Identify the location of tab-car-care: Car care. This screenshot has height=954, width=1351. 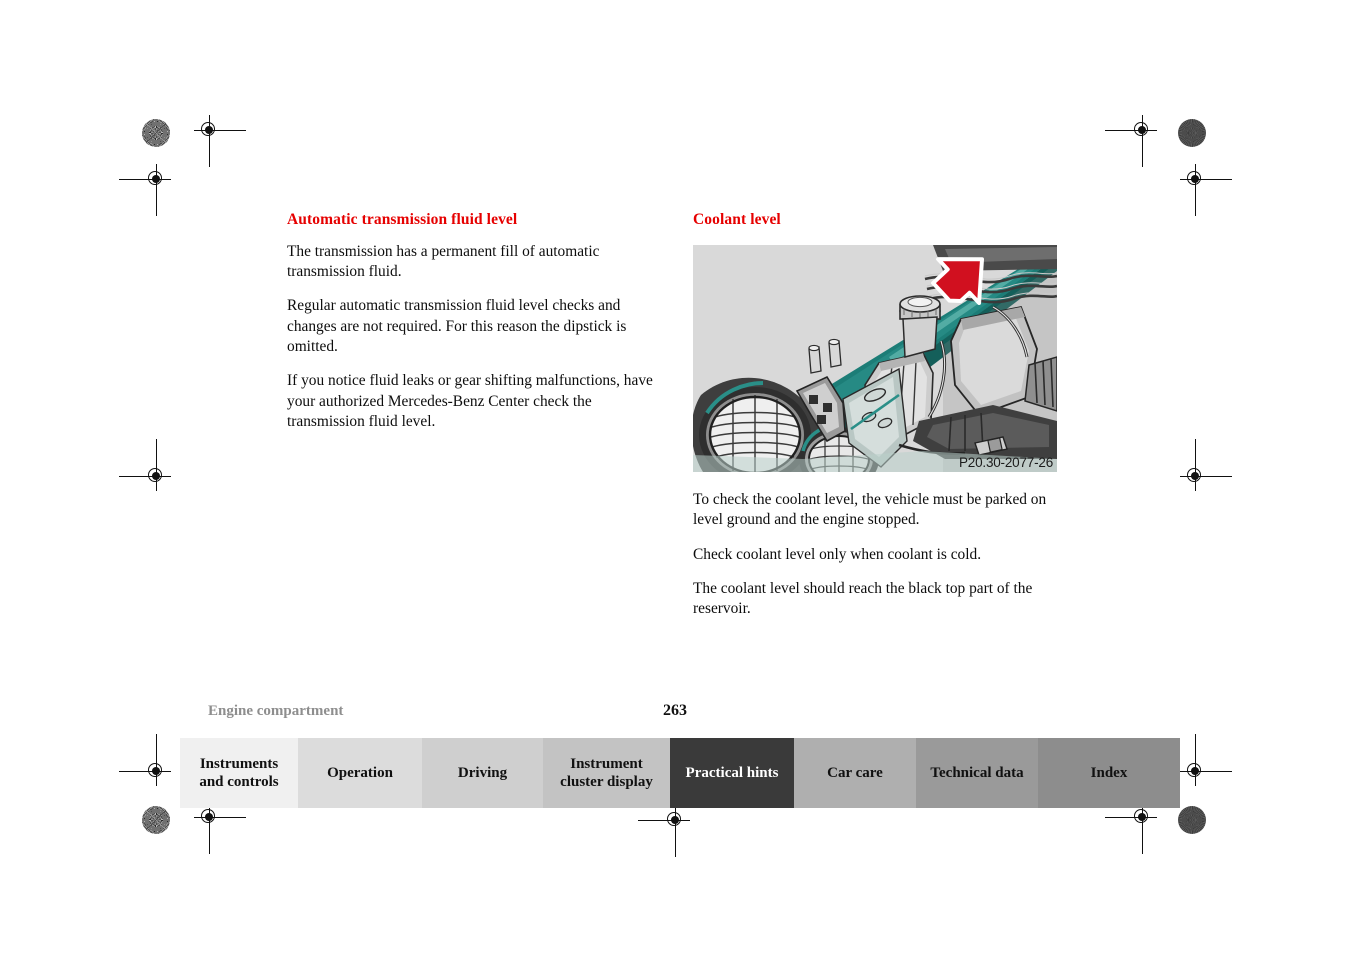
(855, 773).